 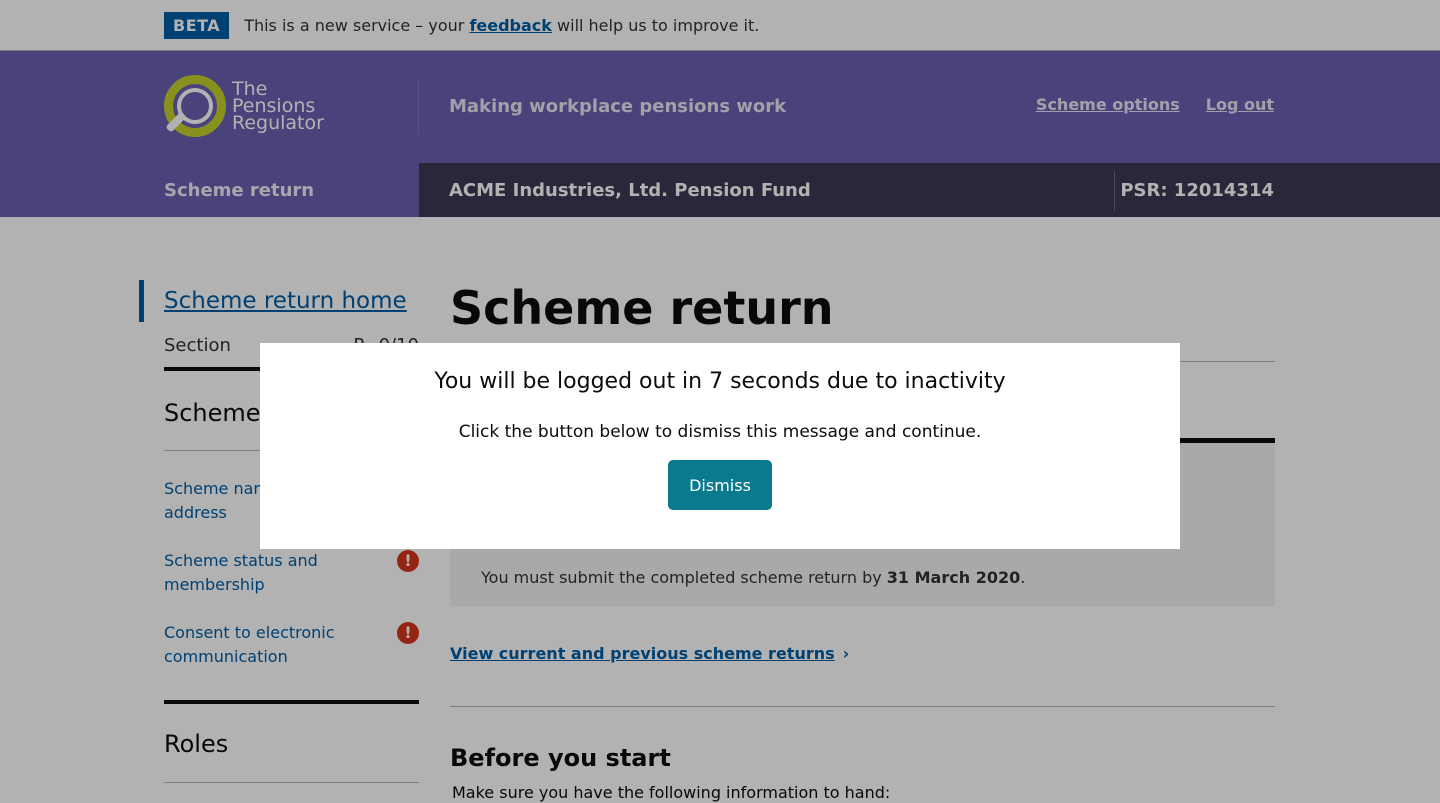 I want to click on dismiss-button: Dismiss, so click(x=720, y=485).